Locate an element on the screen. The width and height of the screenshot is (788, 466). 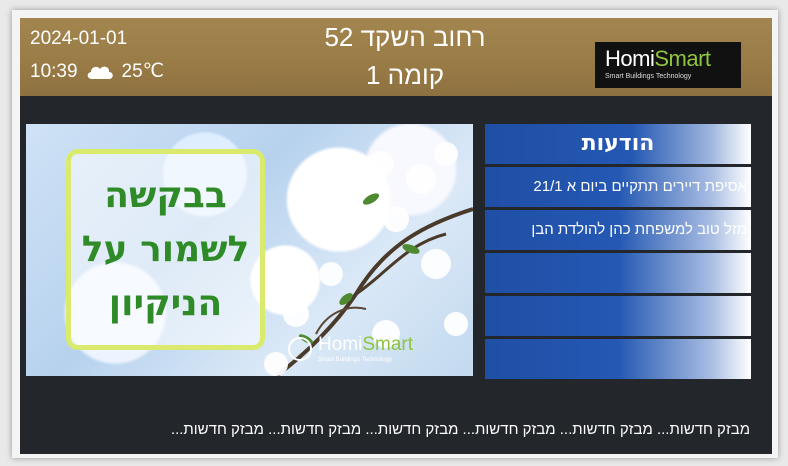
time-label: 10:39 is located at coordinates (54, 71).